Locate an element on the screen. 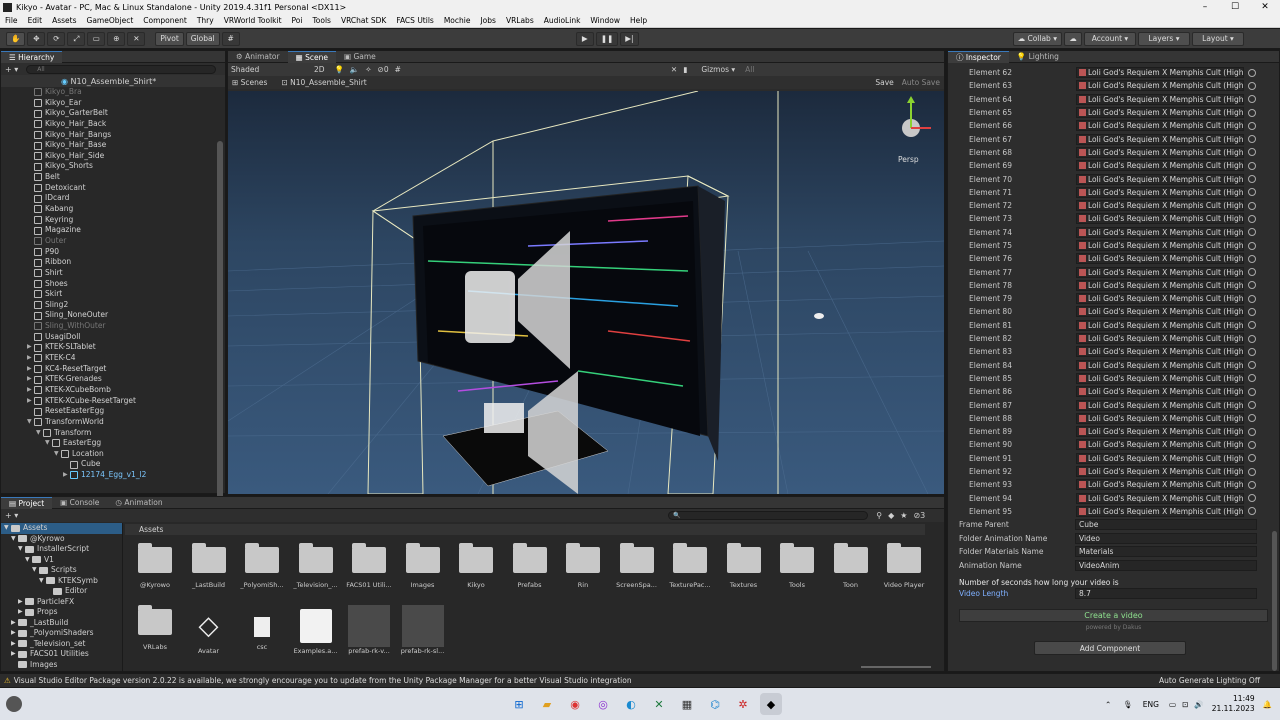  filter-label-icon: ◆ is located at coordinates (891, 515).